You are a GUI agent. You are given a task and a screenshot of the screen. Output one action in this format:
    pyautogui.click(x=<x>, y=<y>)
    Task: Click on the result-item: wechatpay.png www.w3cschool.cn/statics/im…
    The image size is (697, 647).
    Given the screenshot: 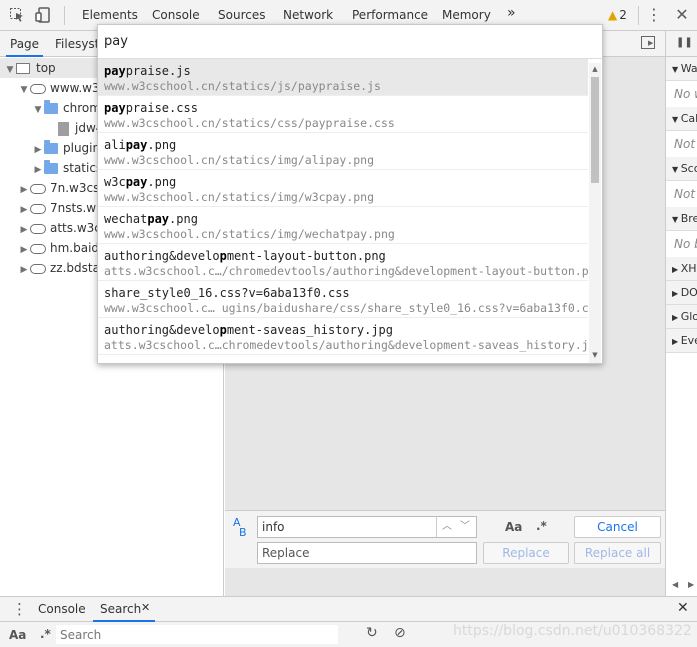 What is the action you would take?
    pyautogui.click(x=343, y=225)
    